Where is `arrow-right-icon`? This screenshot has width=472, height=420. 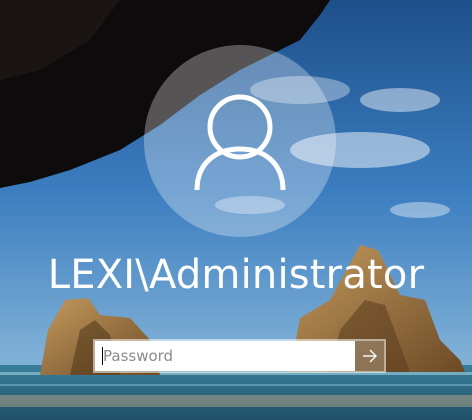
arrow-right-icon is located at coordinates (370, 356).